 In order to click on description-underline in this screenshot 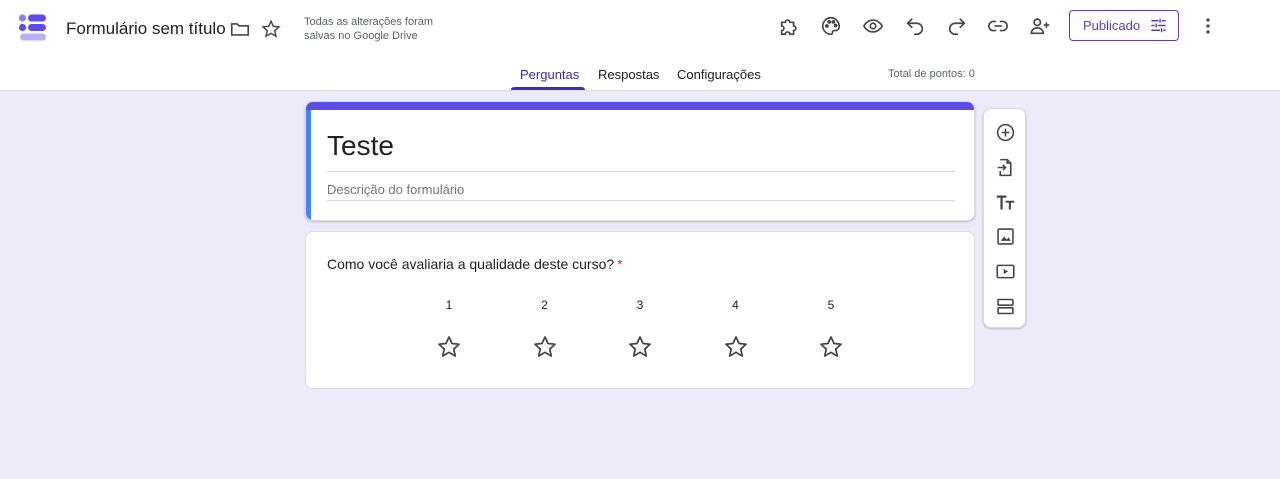, I will do `click(641, 200)`.